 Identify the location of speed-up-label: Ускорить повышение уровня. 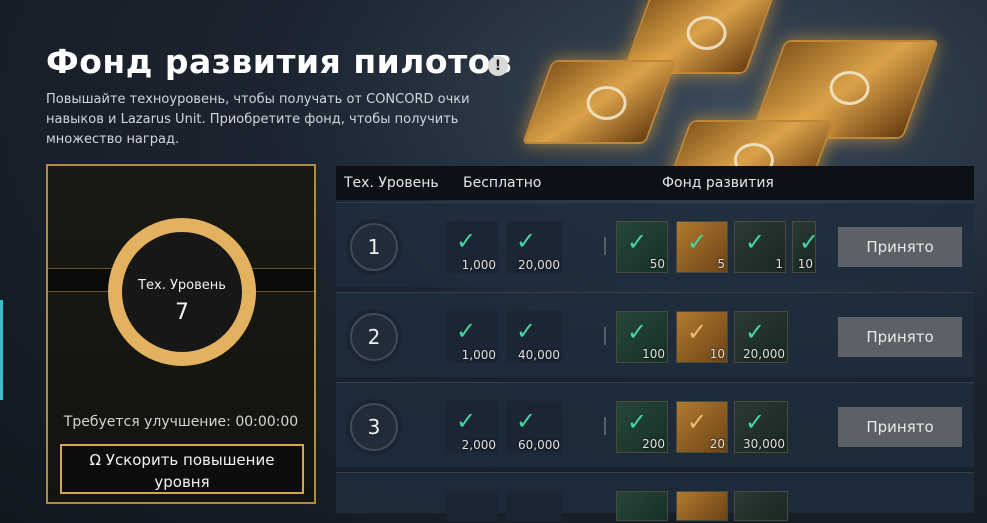
(190, 471).